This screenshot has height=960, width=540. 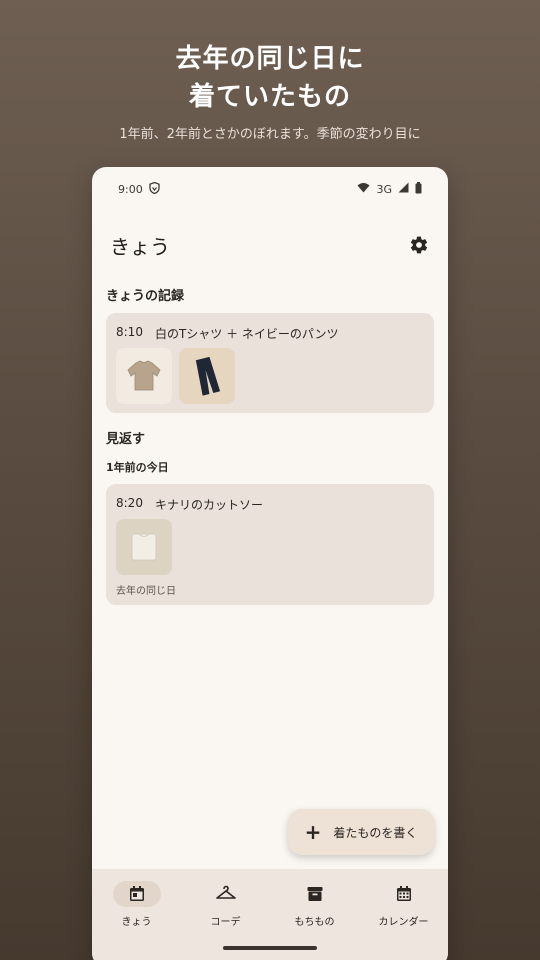 What do you see at coordinates (154, 189) in the screenshot?
I see `vpn-shield-icon` at bounding box center [154, 189].